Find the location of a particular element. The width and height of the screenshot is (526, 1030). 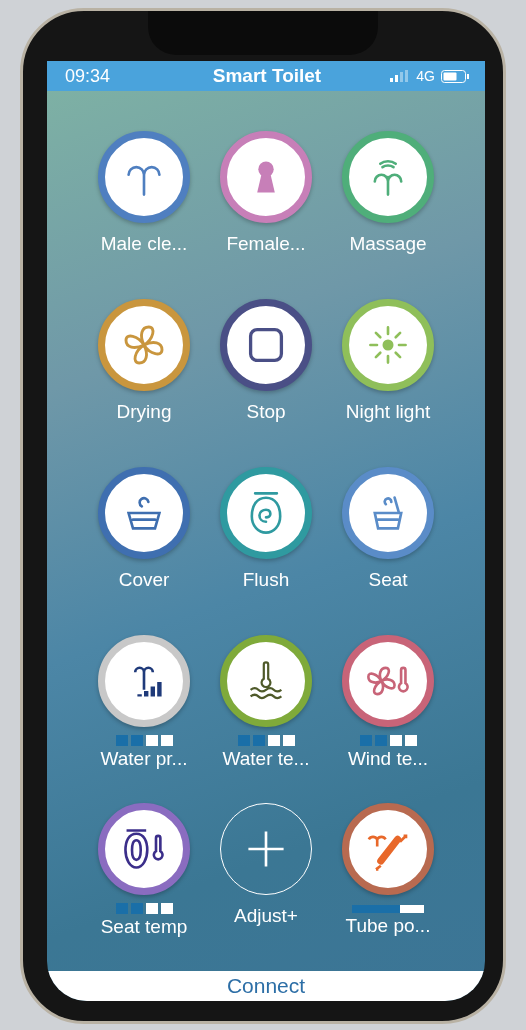

function-label: Seat temp is located at coordinates (144, 927).